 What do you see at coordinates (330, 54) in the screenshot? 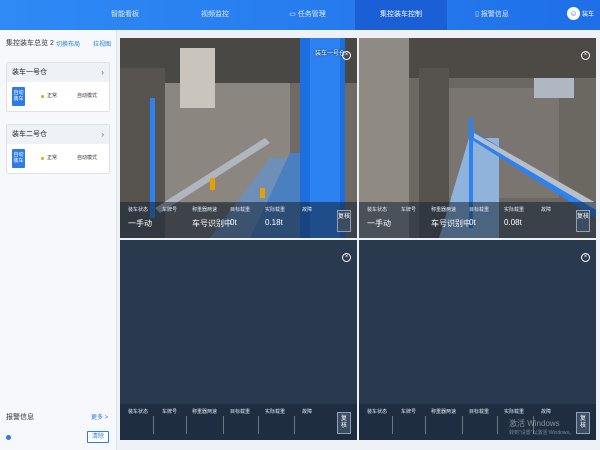
I see `camera-label: 装车一号仓` at bounding box center [330, 54].